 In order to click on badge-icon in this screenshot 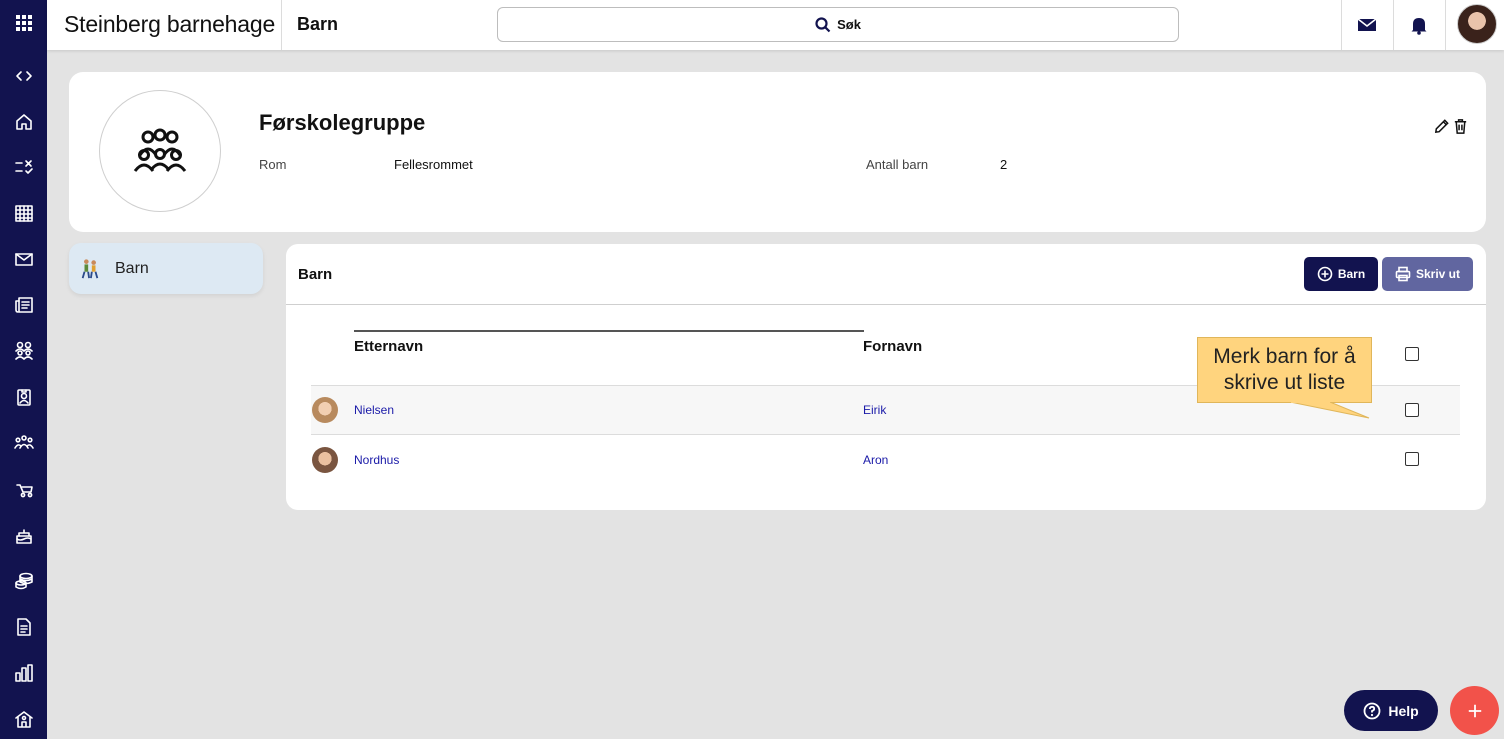, I will do `click(23, 397)`.